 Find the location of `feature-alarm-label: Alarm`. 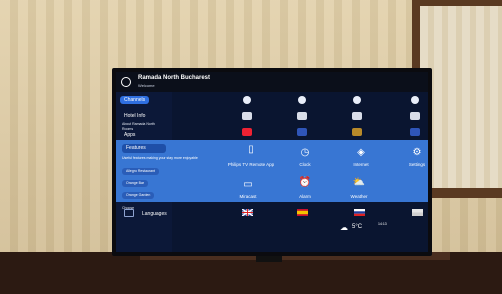

feature-alarm-label: Alarm is located at coordinates (305, 196).